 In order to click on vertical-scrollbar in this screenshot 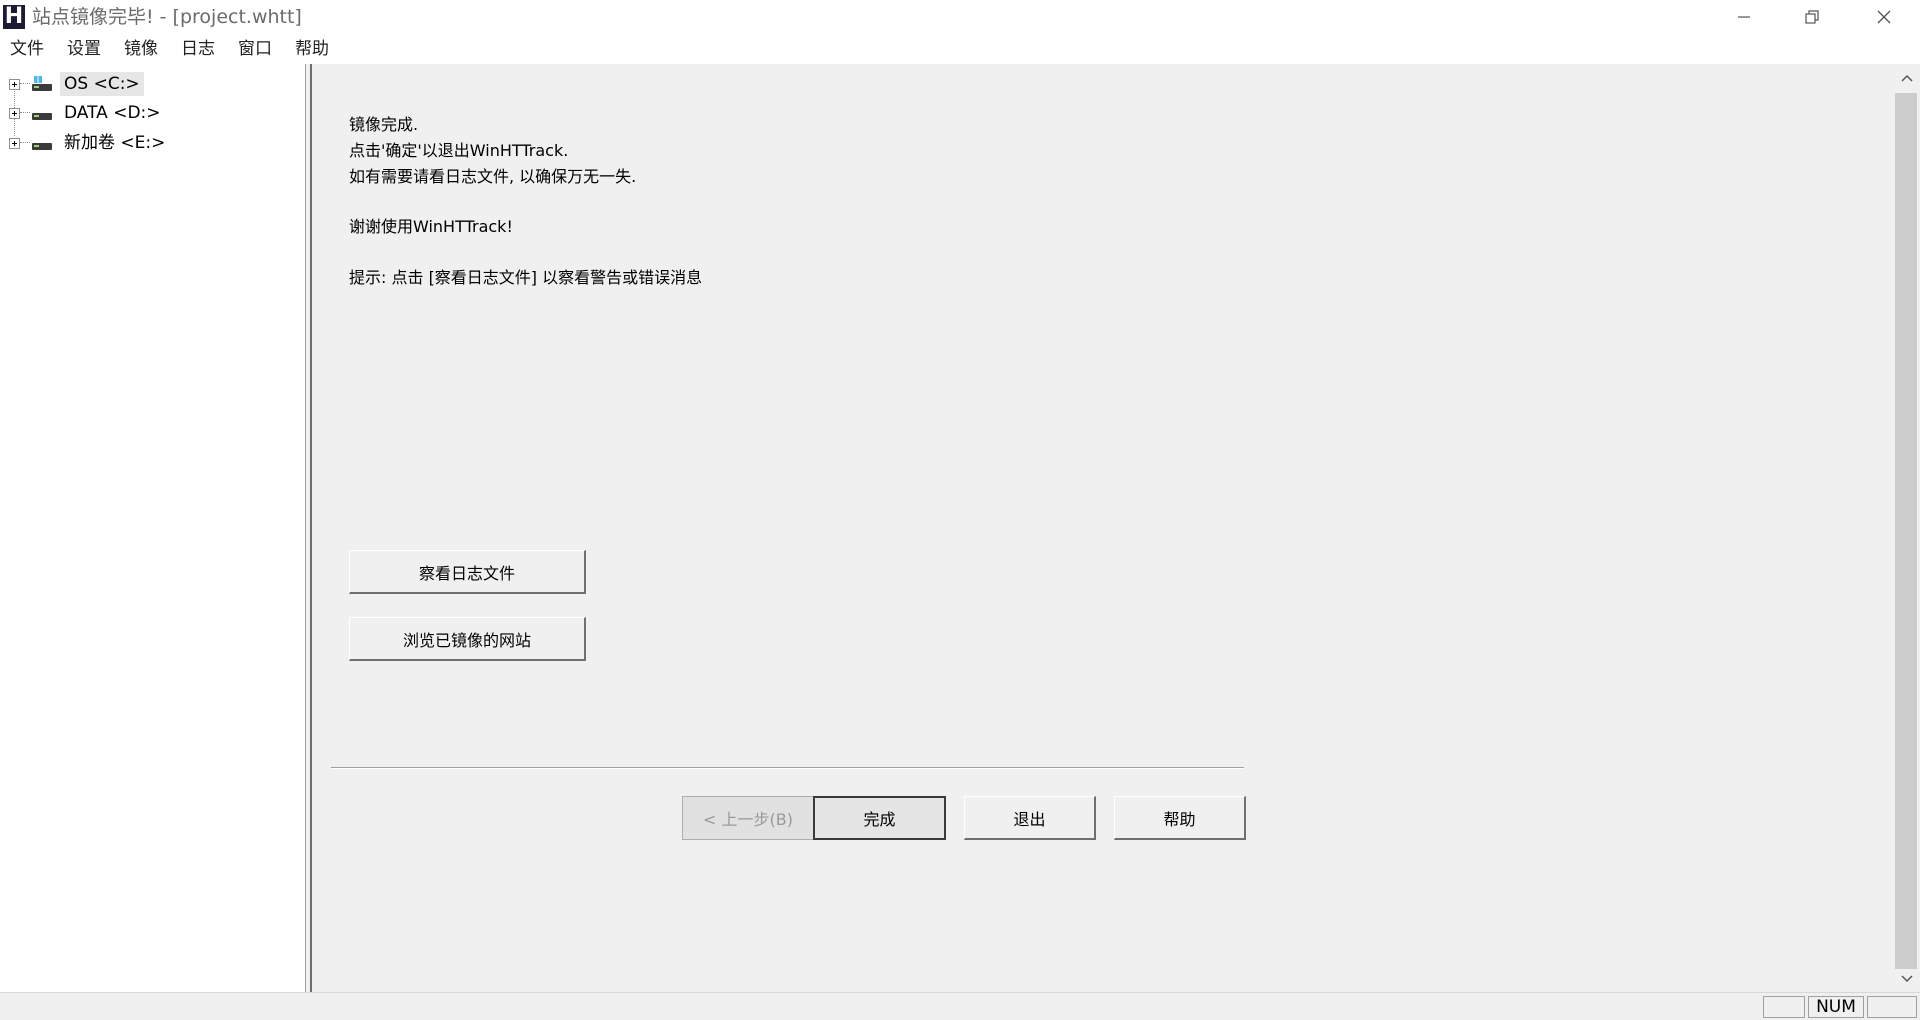, I will do `click(1906, 528)`.